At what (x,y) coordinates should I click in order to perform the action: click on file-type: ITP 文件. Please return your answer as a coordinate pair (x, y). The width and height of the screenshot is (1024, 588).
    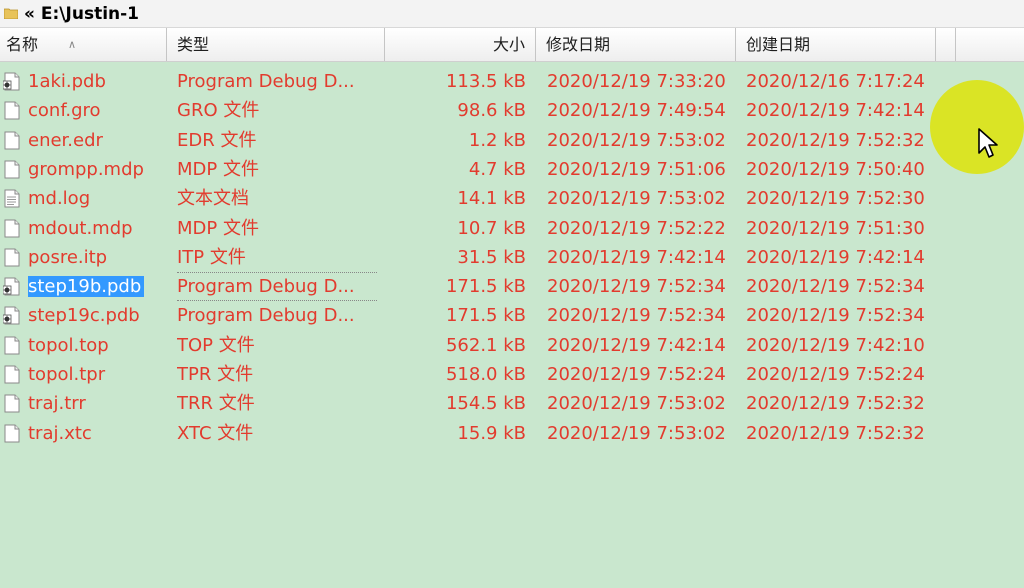
    Looking at the image, I should click on (211, 257).